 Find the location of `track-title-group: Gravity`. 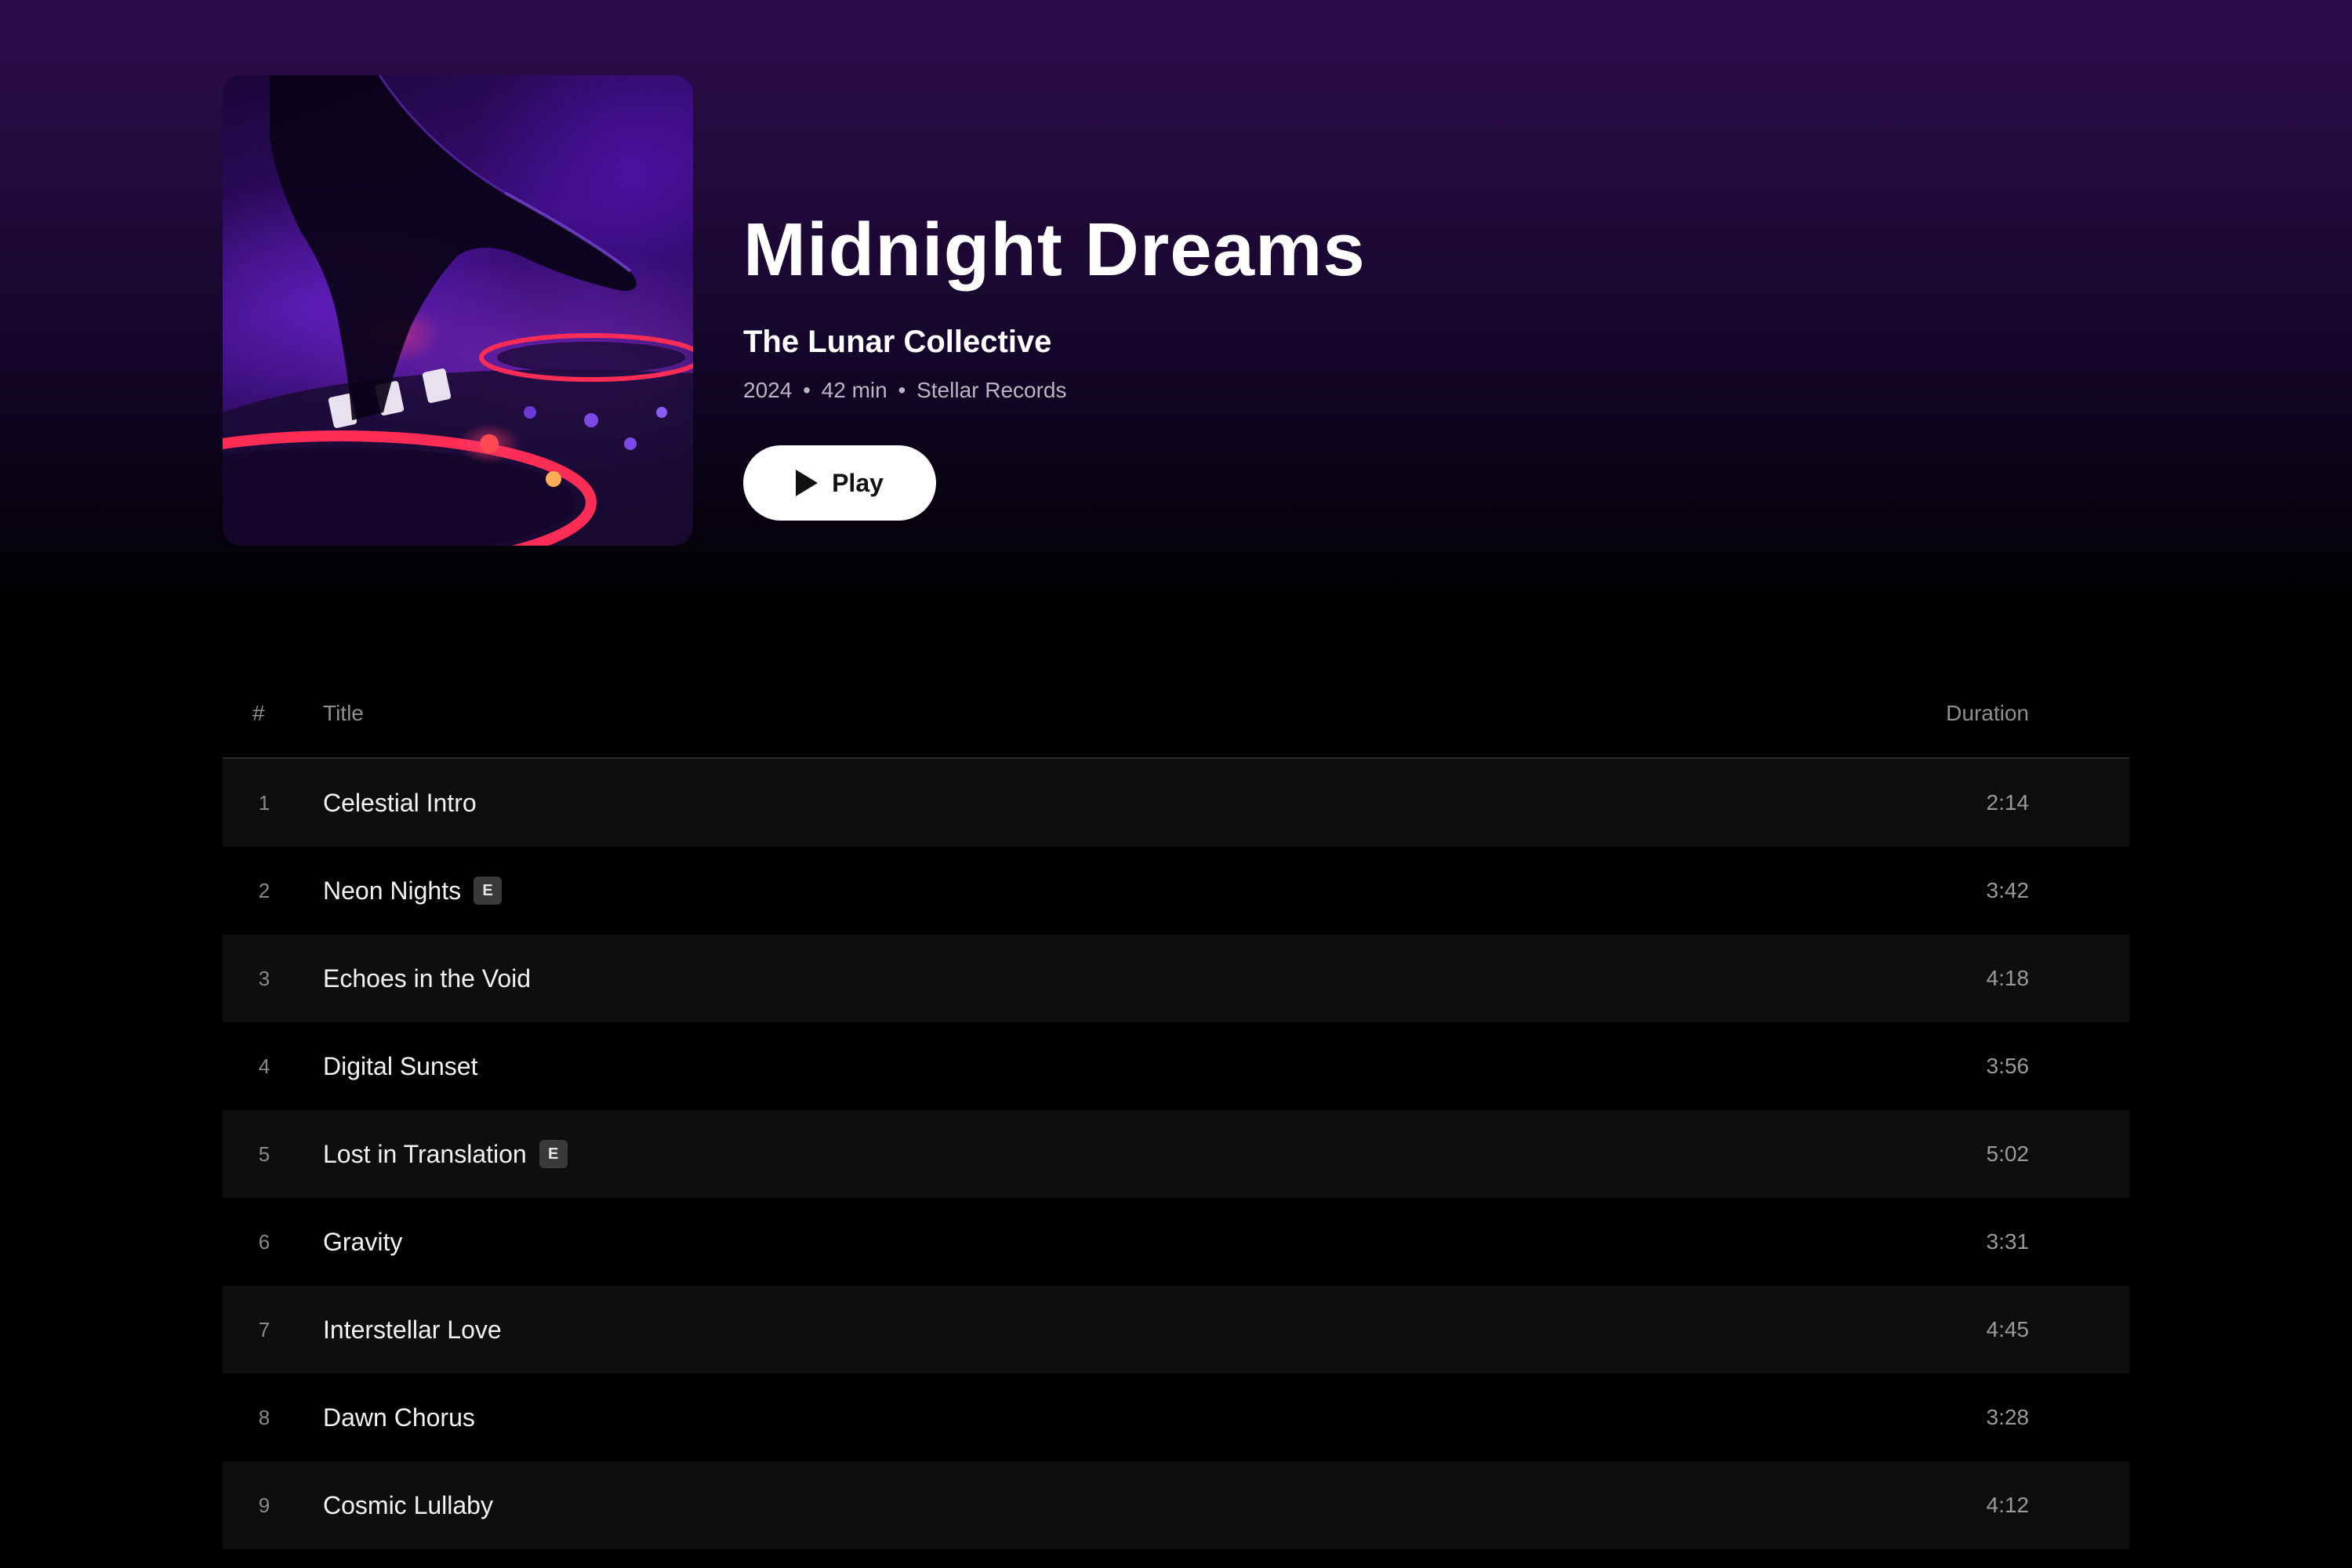

track-title-group: Gravity is located at coordinates (362, 1242).